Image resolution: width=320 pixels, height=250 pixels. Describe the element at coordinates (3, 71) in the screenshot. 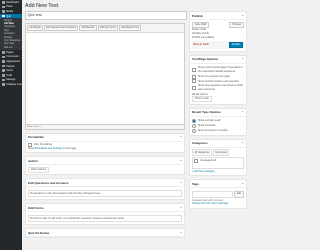

I see `users-icon` at that location.